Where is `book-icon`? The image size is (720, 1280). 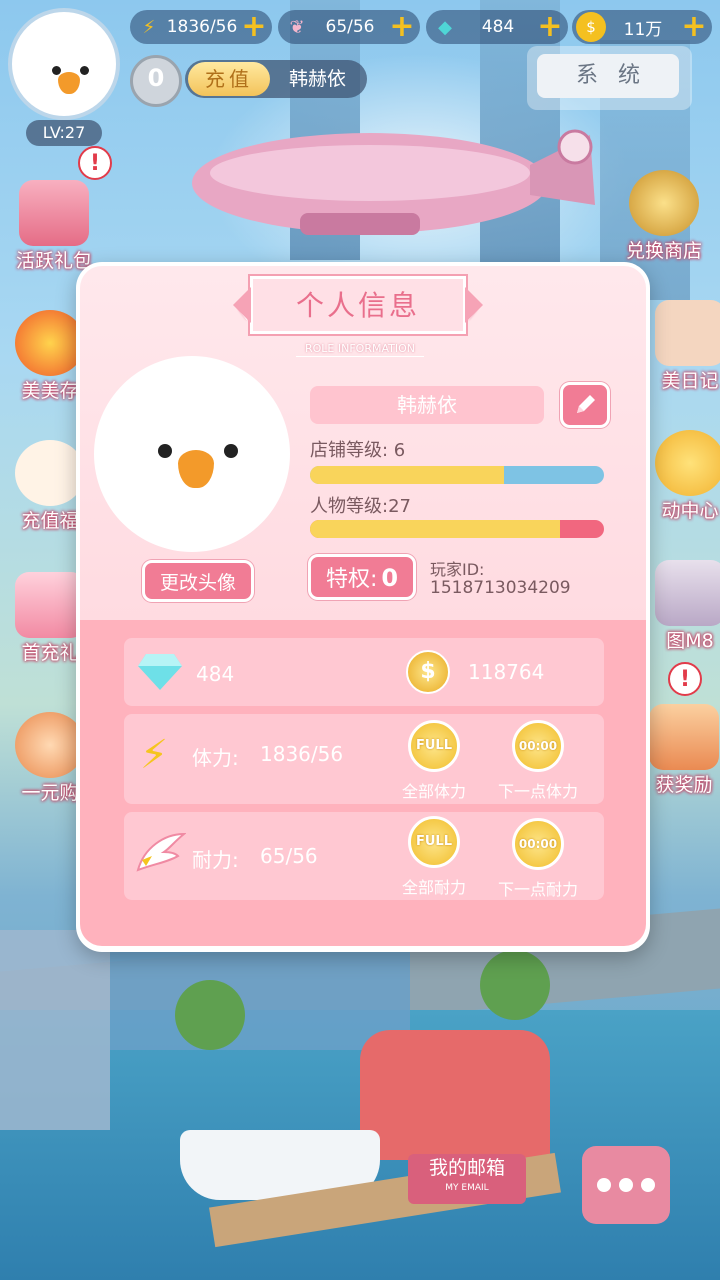
book-icon is located at coordinates (687, 333).